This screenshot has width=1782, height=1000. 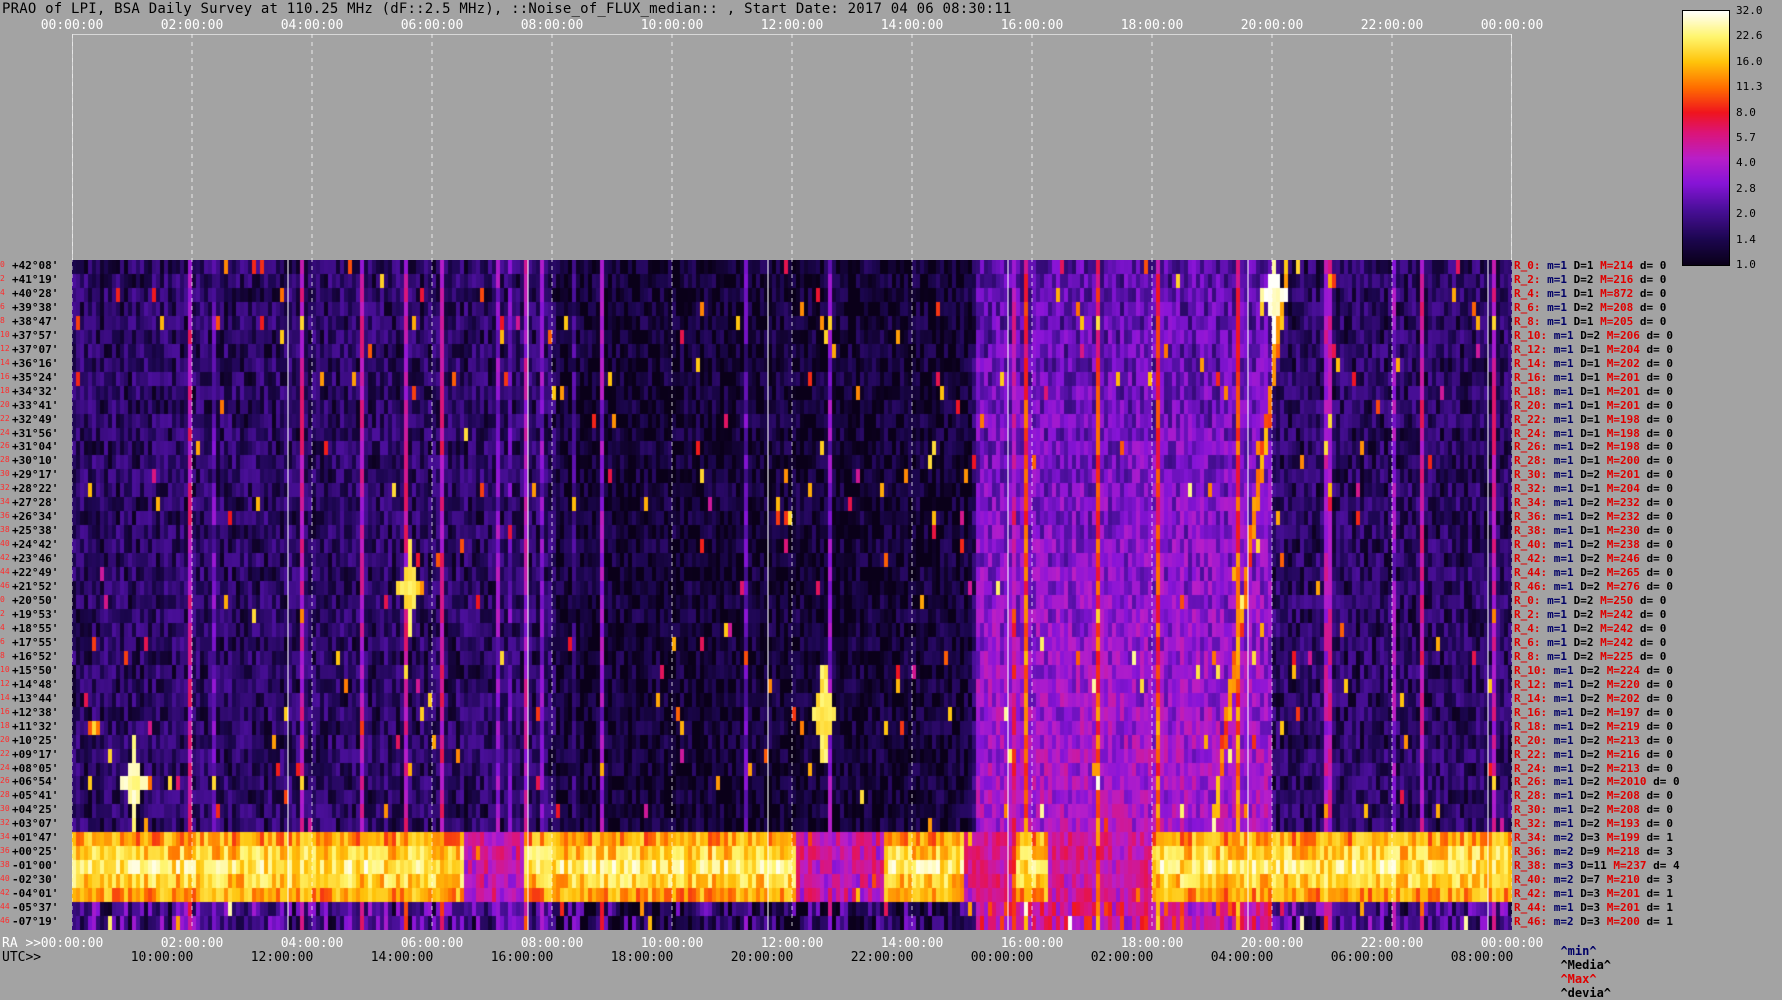 I want to click on stat-row: R_46: m=2 D=3 M=200 d= 1, so click(x=1597, y=922).